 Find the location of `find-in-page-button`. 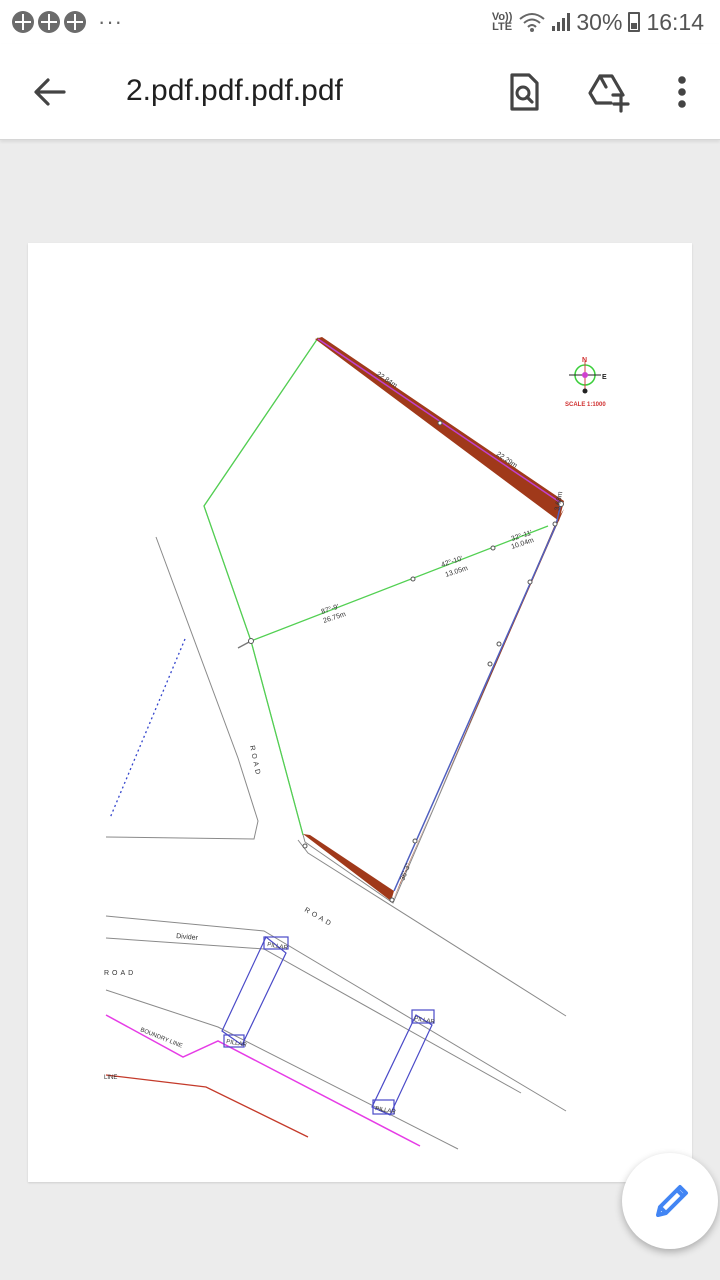

find-in-page-button is located at coordinates (524, 92).